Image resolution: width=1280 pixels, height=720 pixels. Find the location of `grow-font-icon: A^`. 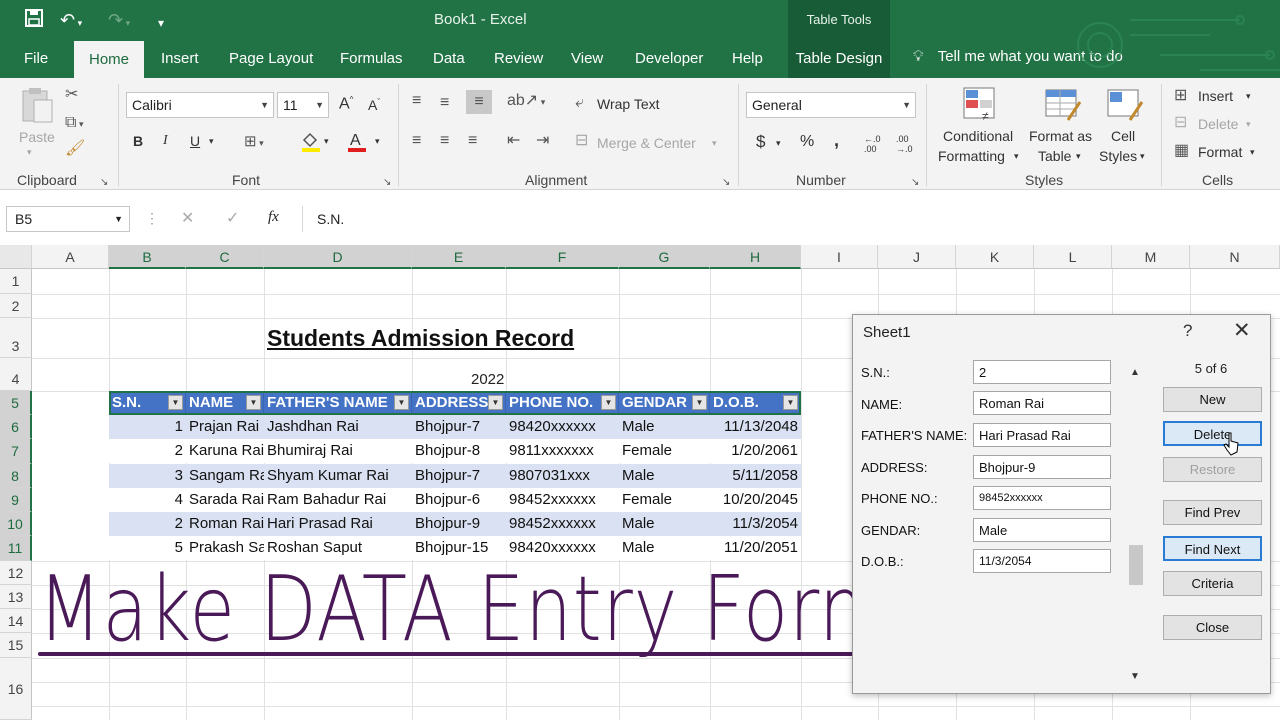

grow-font-icon: A^ is located at coordinates (346, 104).